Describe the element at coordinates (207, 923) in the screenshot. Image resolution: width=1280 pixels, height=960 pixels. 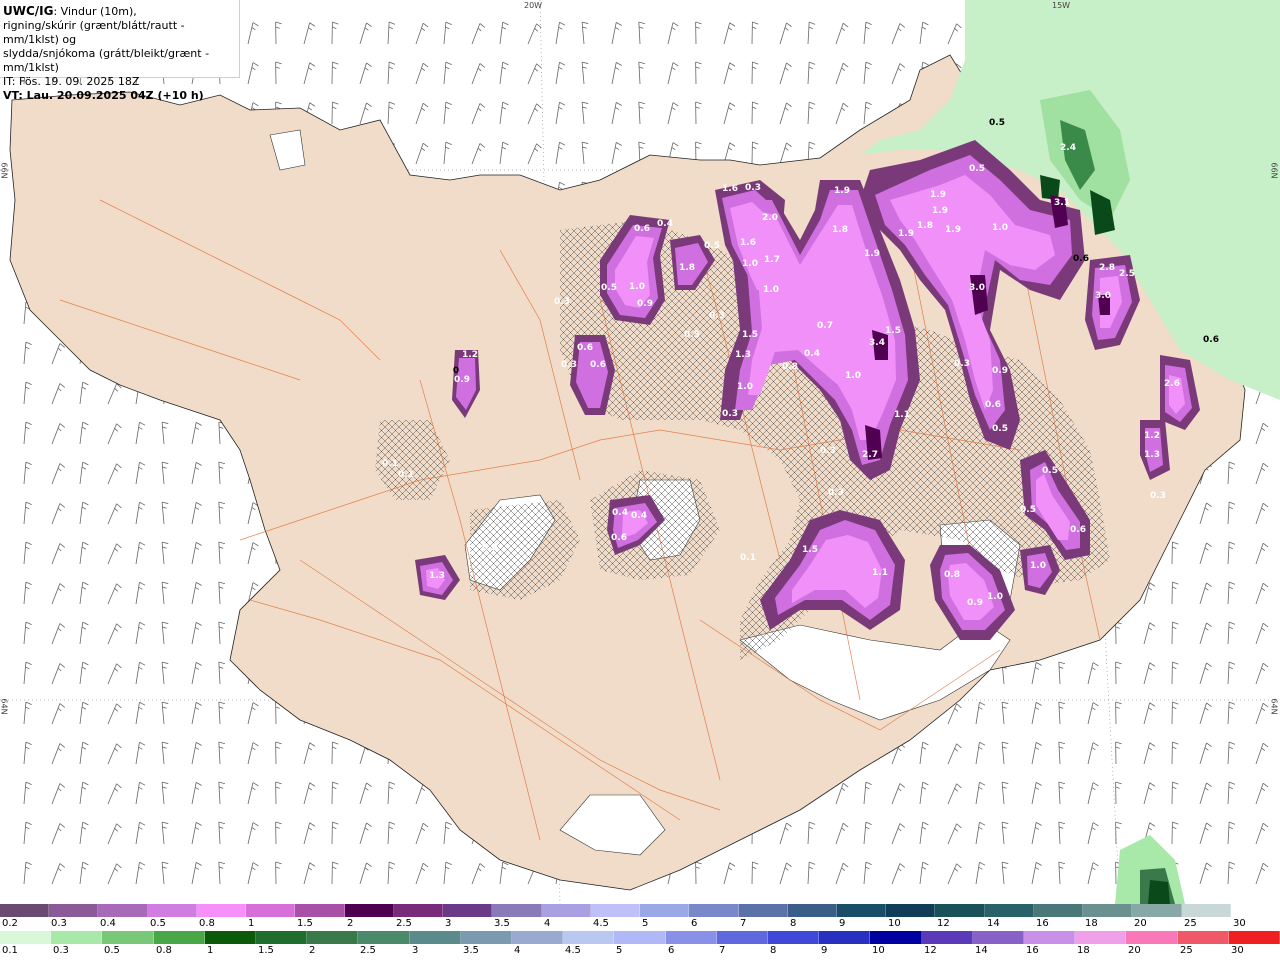
I see `legend-label: 0.8` at that location.